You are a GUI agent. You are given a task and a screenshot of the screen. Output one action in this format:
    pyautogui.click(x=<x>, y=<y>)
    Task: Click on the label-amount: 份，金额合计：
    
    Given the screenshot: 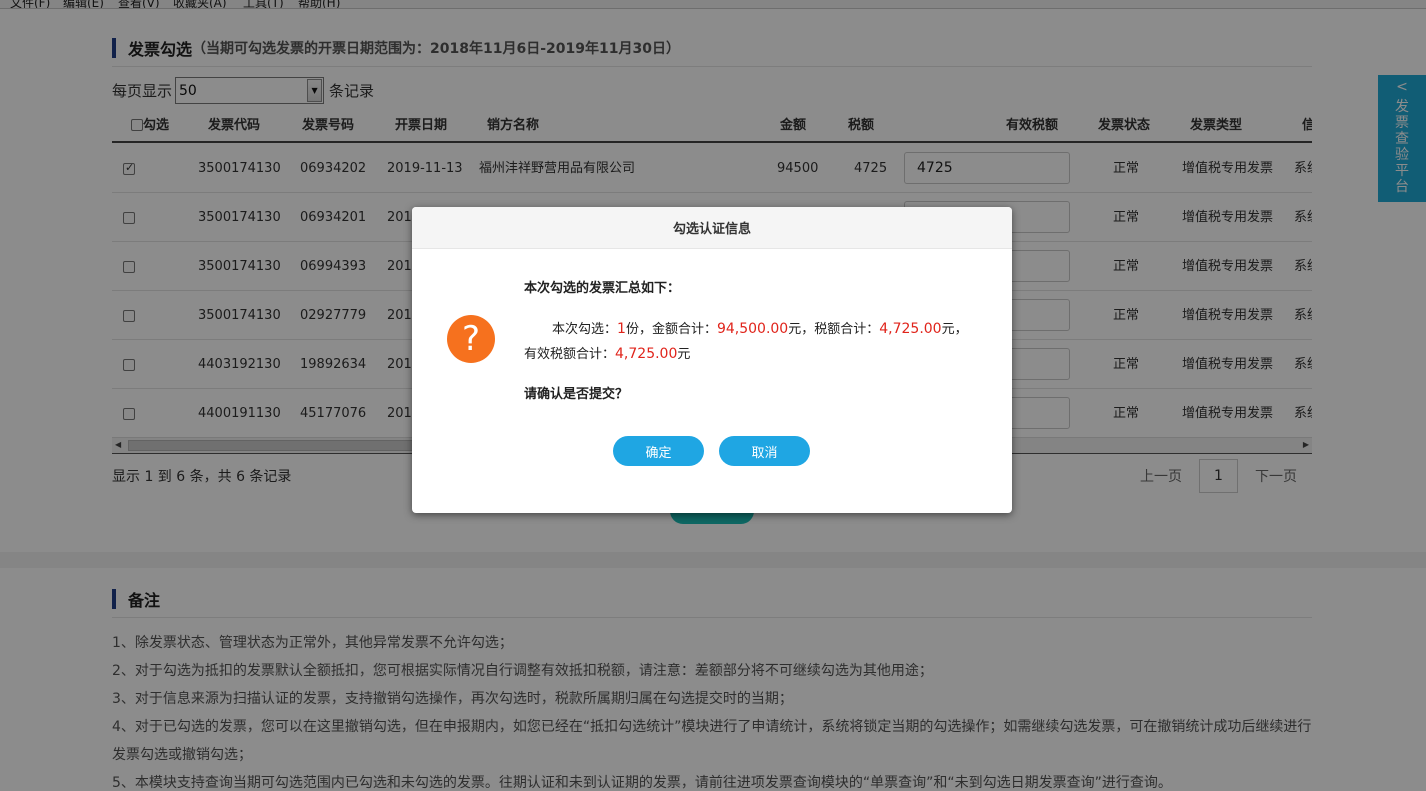 What is the action you would take?
    pyautogui.click(x=671, y=329)
    